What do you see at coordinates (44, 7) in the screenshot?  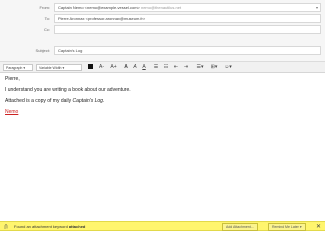 I see `from-label: From:` at bounding box center [44, 7].